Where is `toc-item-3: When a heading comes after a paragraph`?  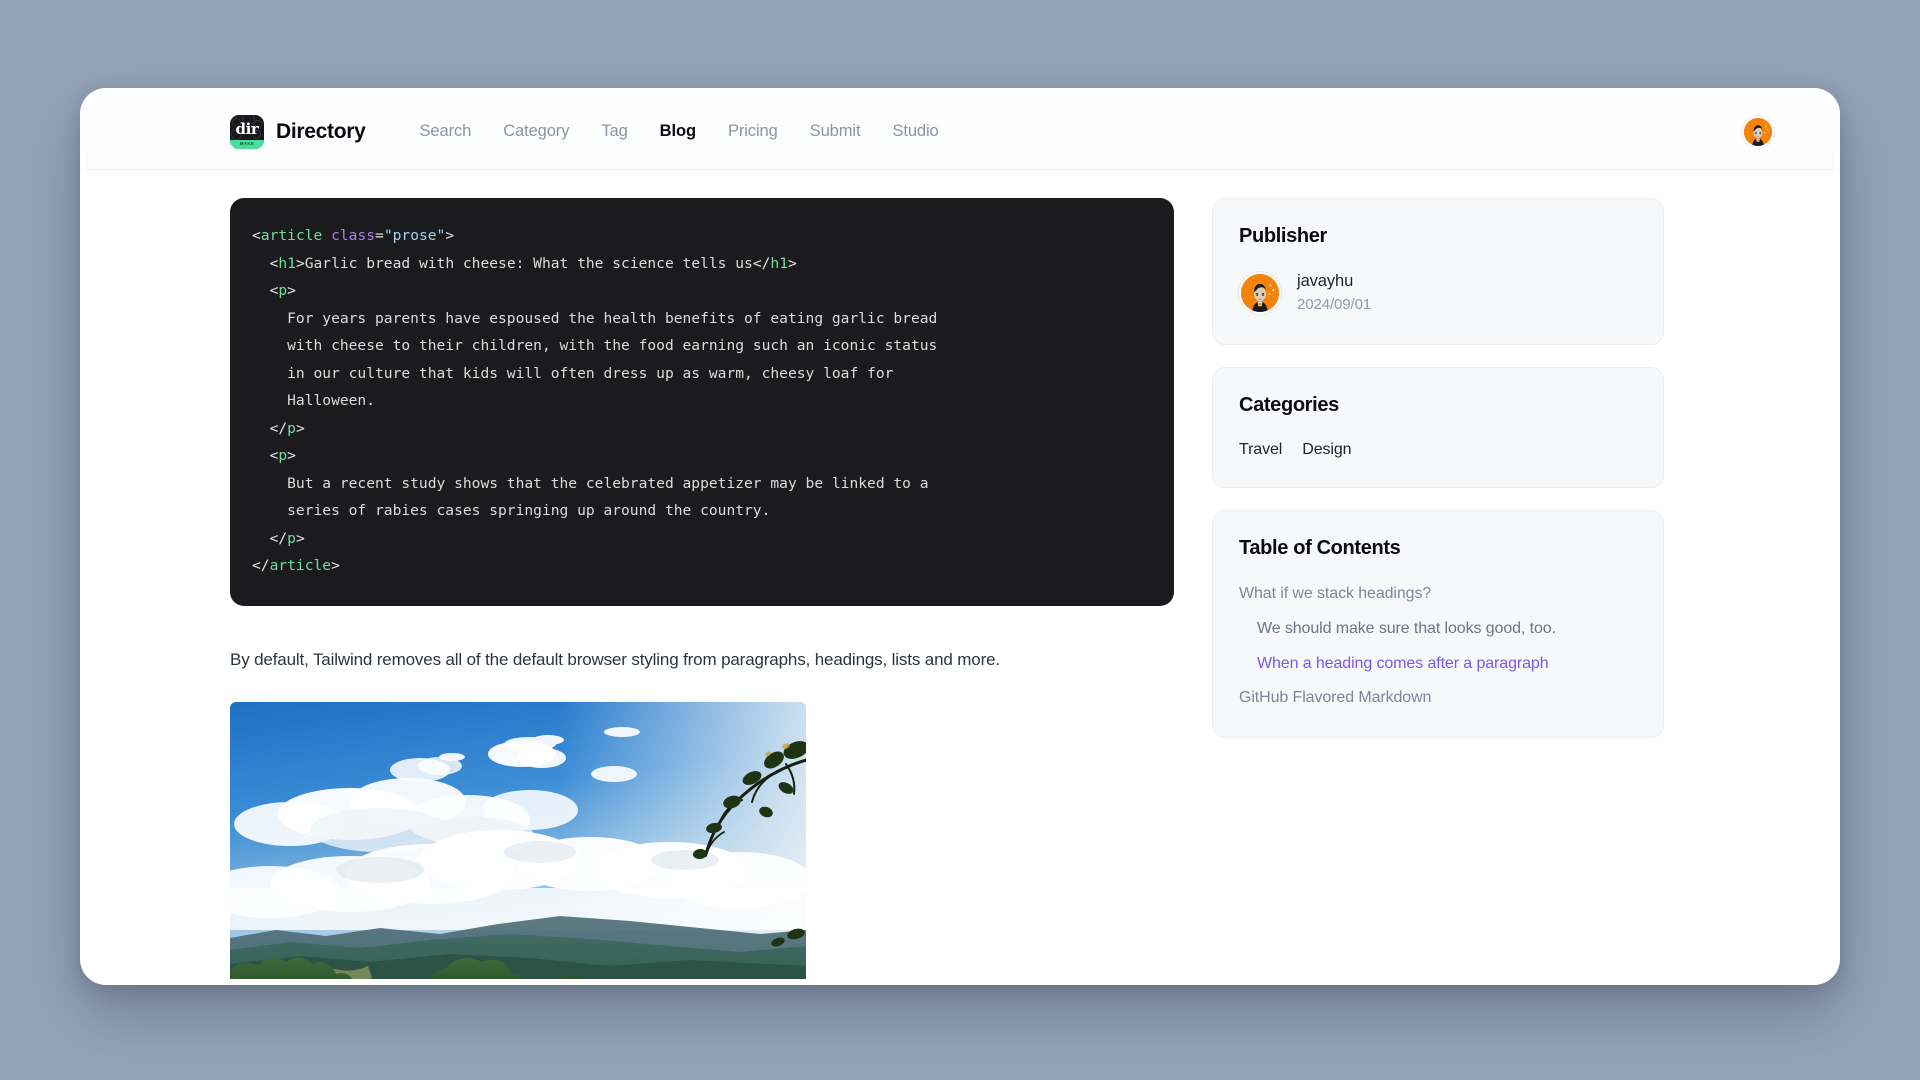
toc-item-3: When a heading comes after a paragraph is located at coordinates (1438, 664).